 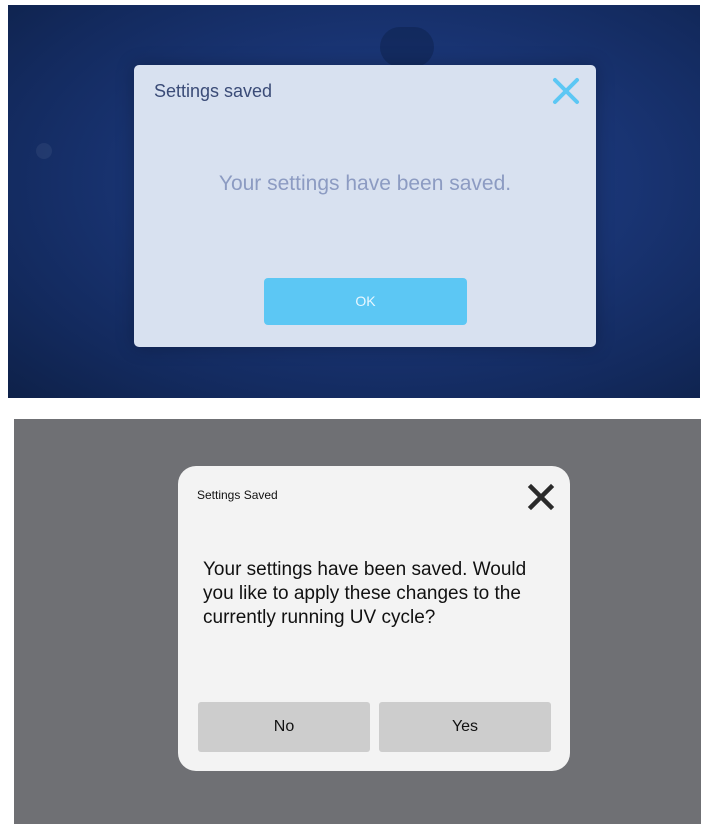 I want to click on yes-button: Yes, so click(x=465, y=727).